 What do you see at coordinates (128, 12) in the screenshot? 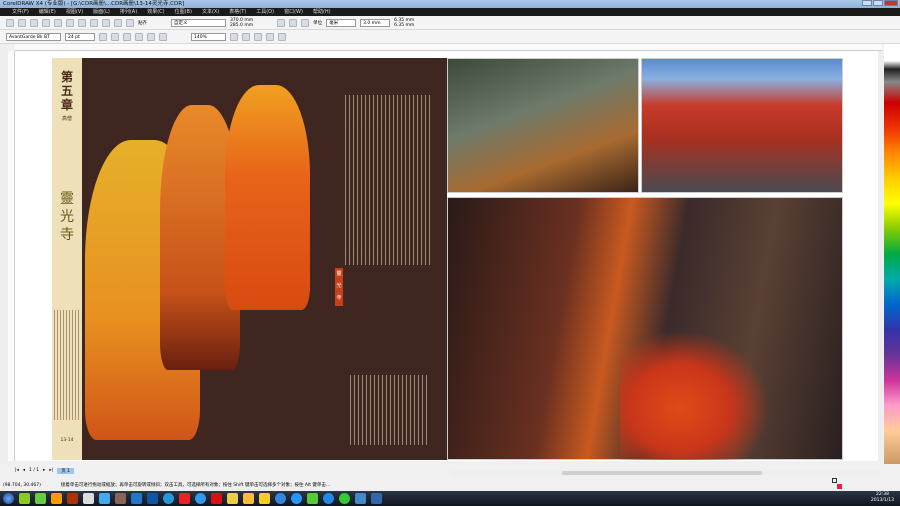
I see `menu-arrange: 排列(A)` at bounding box center [128, 12].